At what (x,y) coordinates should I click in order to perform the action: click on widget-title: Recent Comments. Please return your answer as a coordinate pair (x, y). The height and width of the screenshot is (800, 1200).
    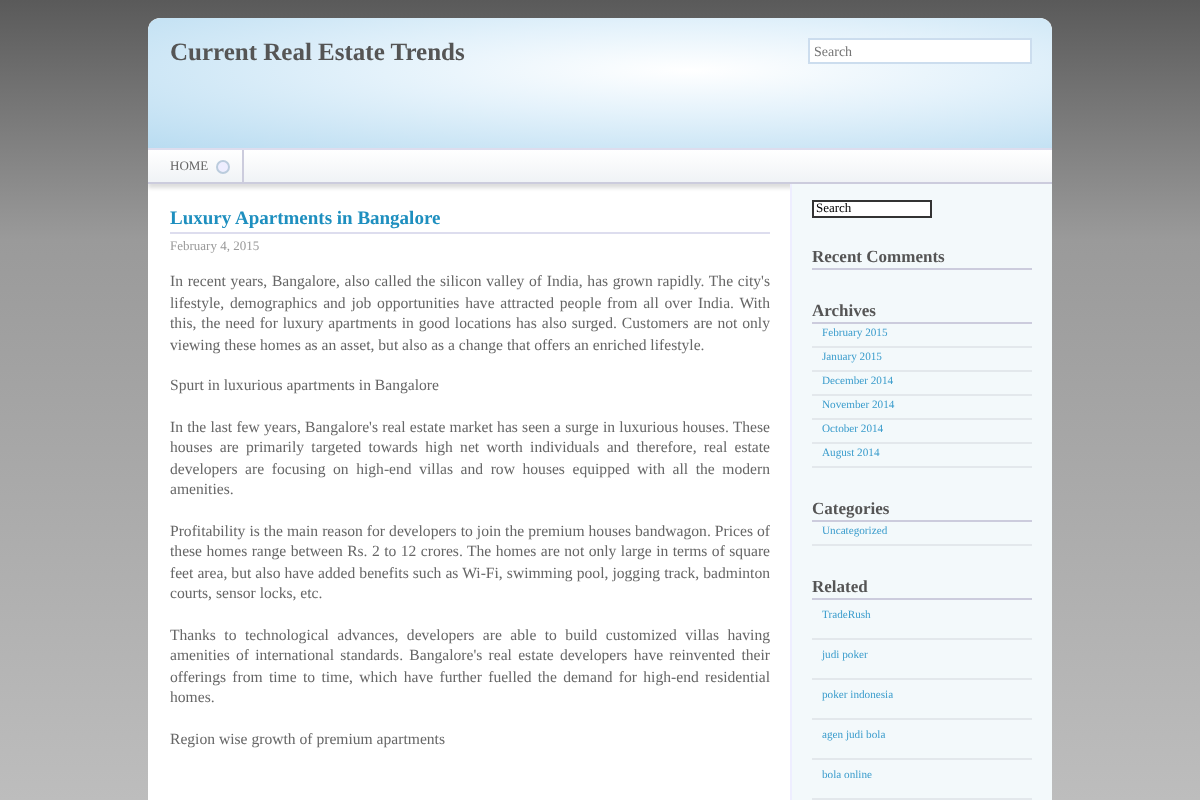
    Looking at the image, I should click on (922, 258).